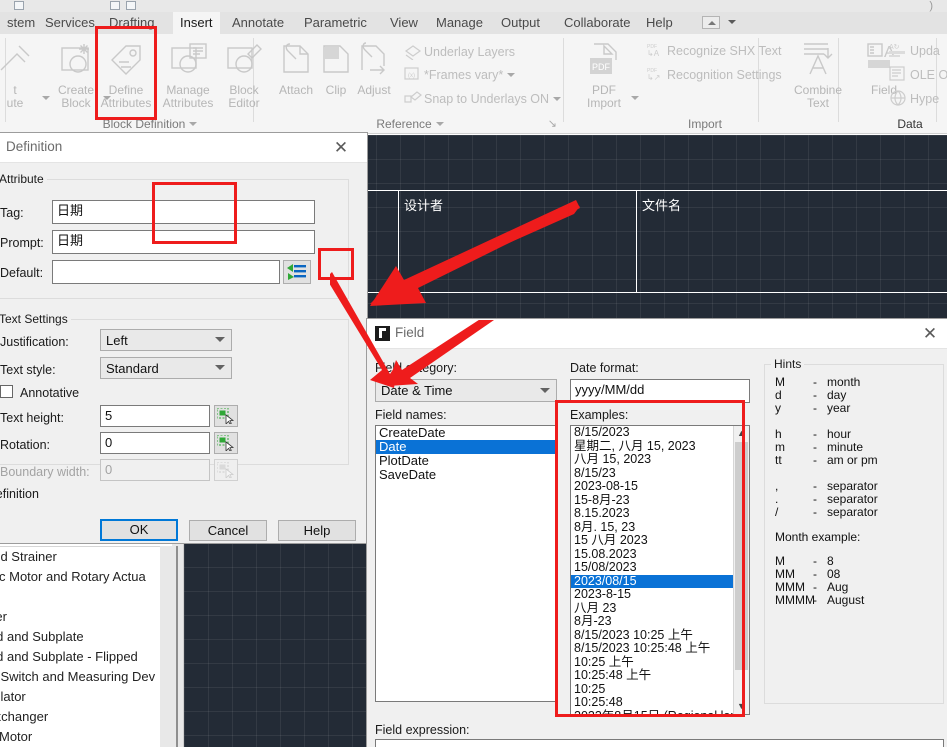 Image resolution: width=947 pixels, height=747 pixels. Describe the element at coordinates (25, 74) in the screenshot. I see `insert-button: t ute` at that location.